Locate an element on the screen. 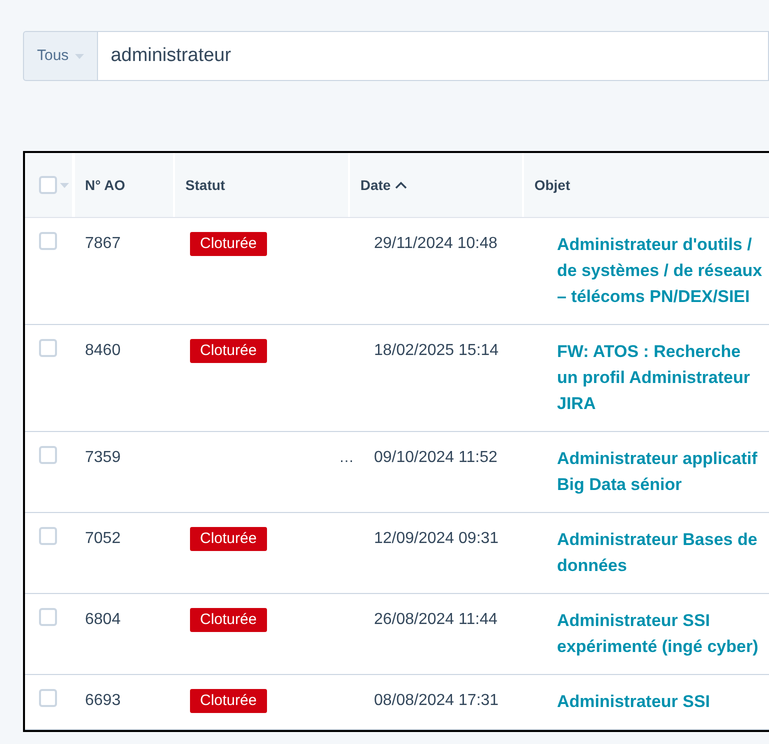 The height and width of the screenshot is (744, 769). scope-dropdown: Tous is located at coordinates (60, 56).